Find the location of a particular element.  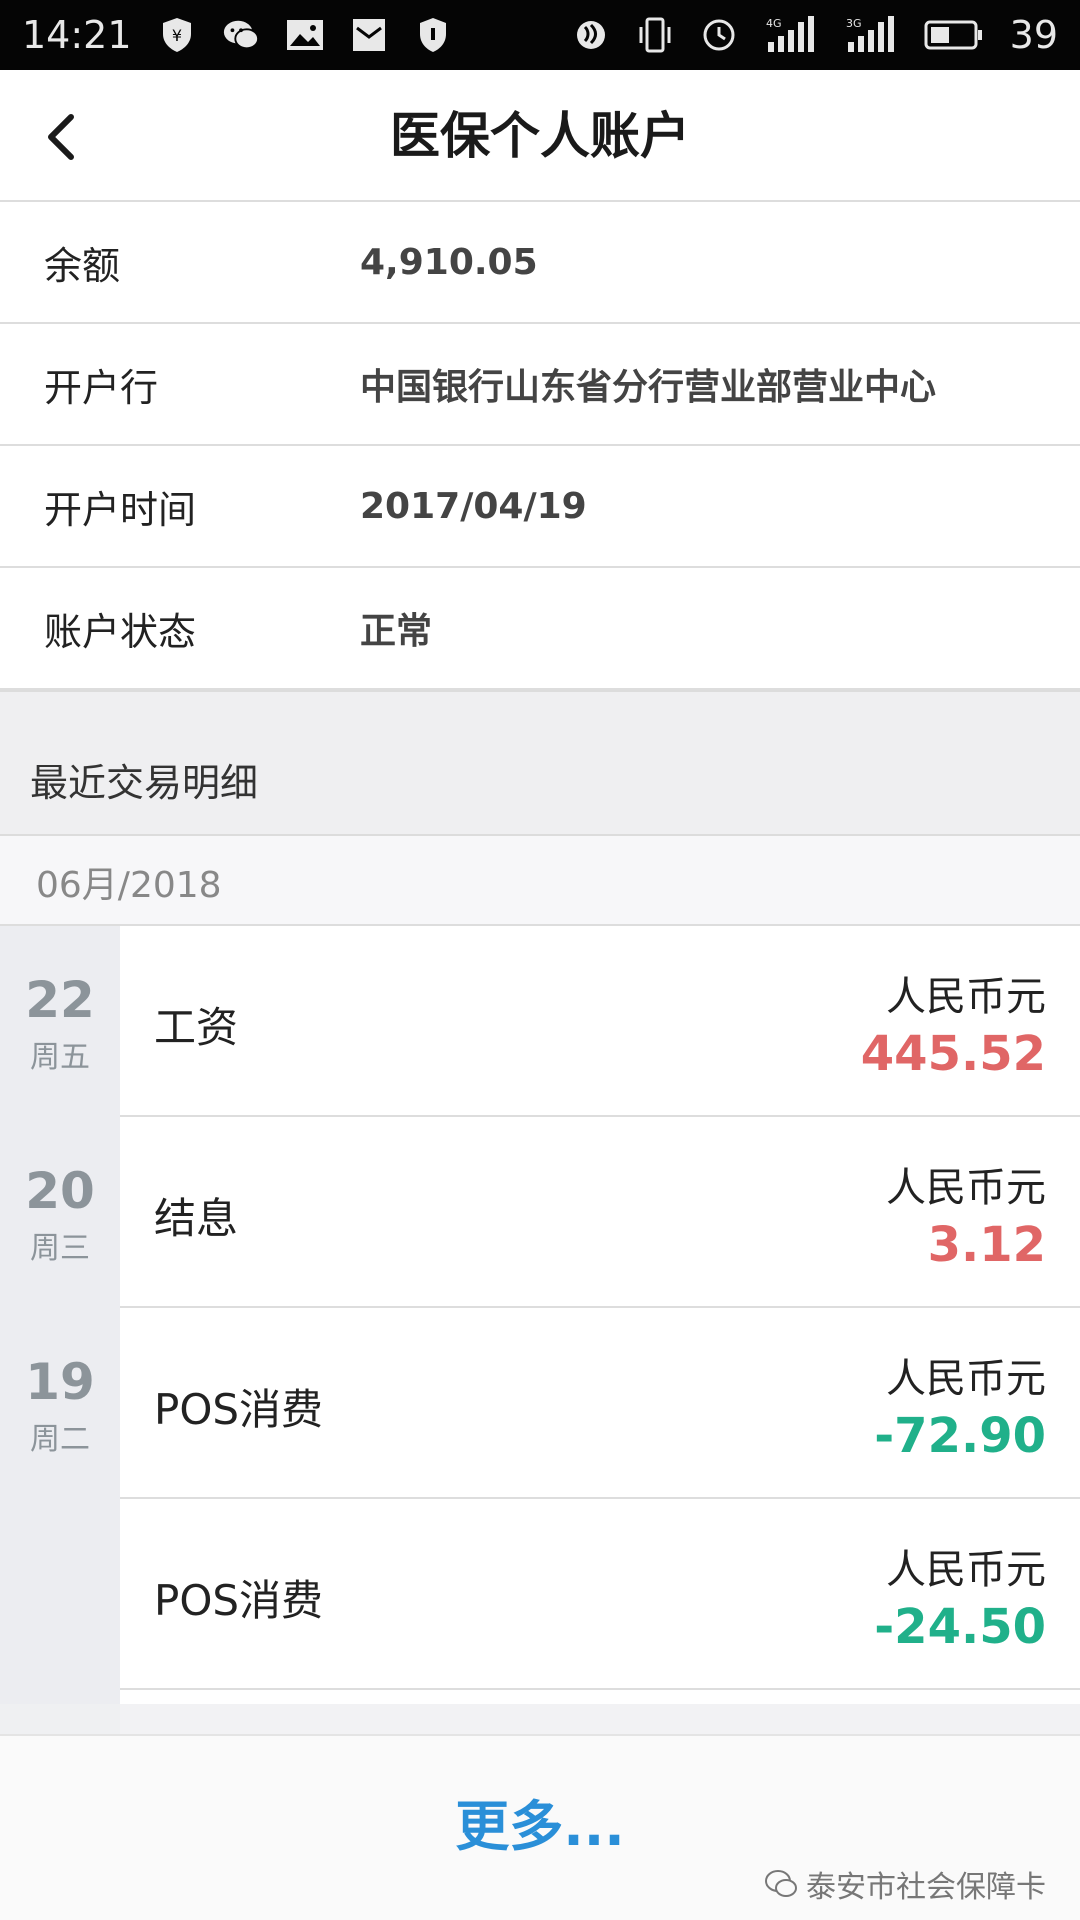

month-label: 06月/2018 is located at coordinates (129, 885).